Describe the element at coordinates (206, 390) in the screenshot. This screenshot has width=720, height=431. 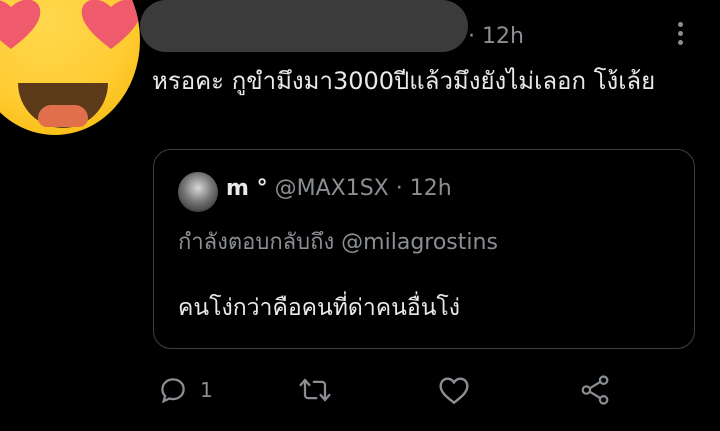
I see `reply-count: 1` at that location.